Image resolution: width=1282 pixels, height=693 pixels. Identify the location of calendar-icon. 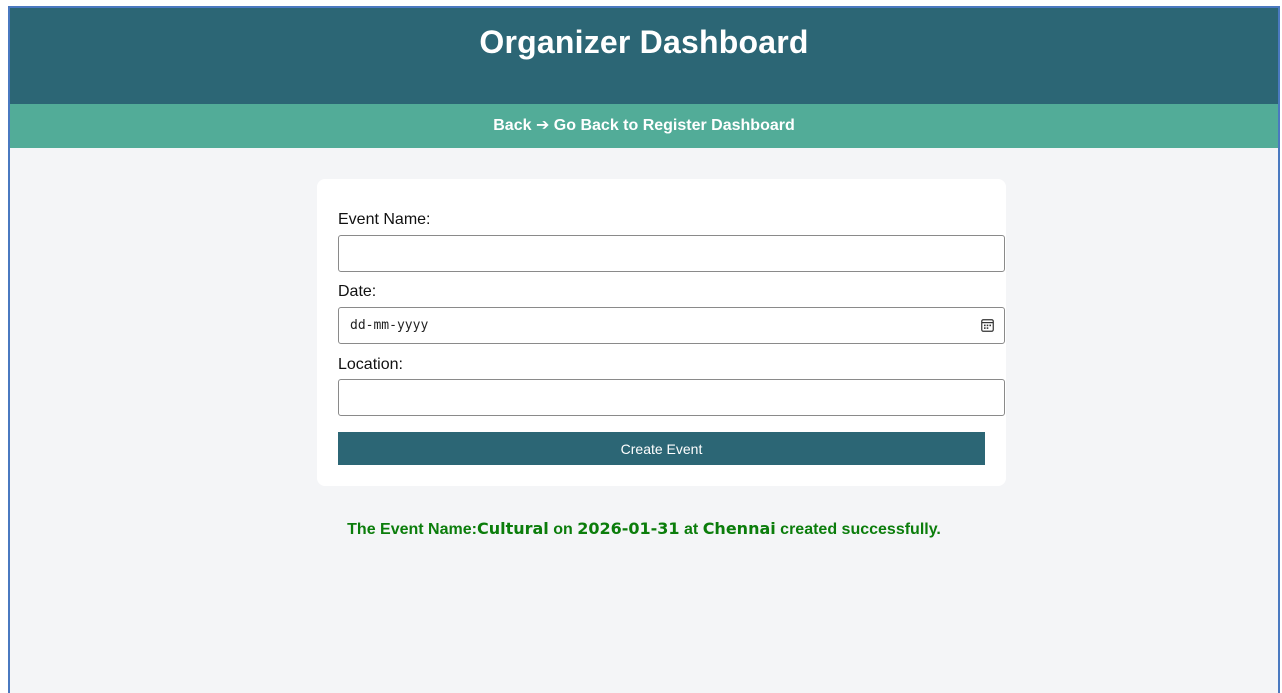
(987, 326).